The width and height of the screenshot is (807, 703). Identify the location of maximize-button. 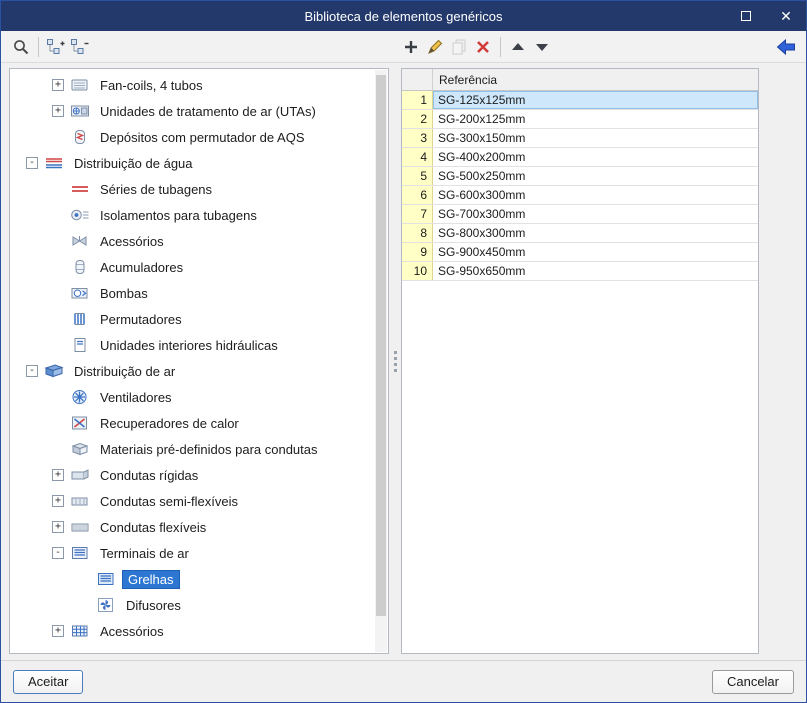
(746, 16).